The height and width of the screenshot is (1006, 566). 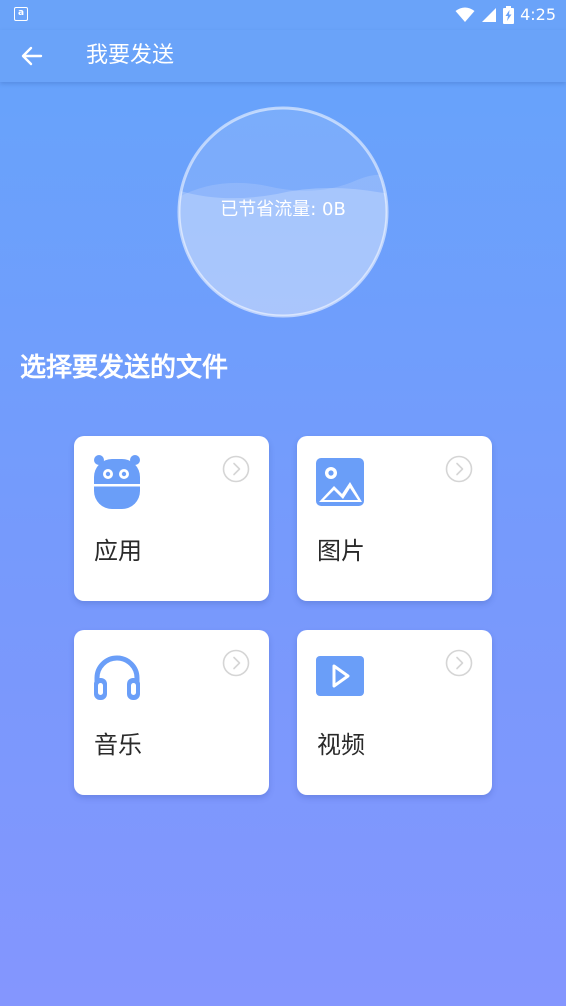 I want to click on page-title: 我要发送, so click(x=130, y=55).